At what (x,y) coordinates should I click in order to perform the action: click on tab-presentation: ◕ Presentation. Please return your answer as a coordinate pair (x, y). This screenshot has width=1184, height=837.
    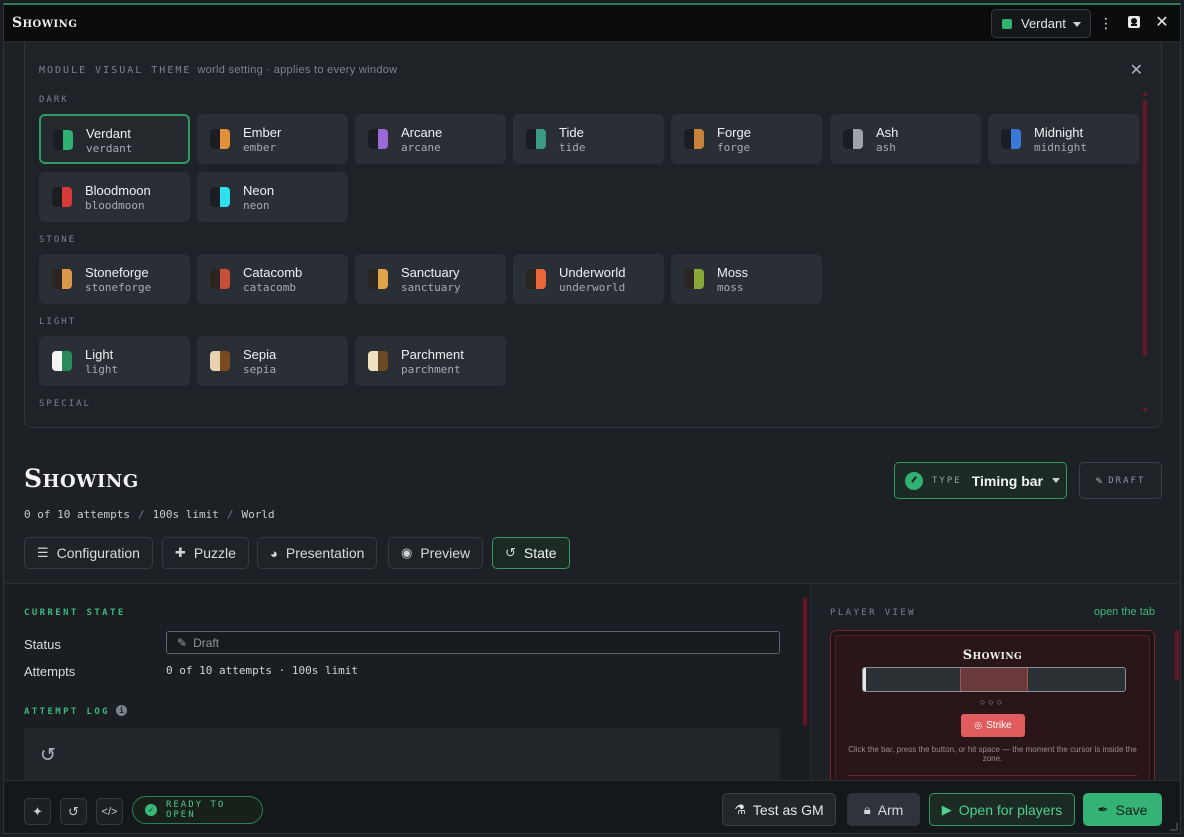
    Looking at the image, I should click on (317, 553).